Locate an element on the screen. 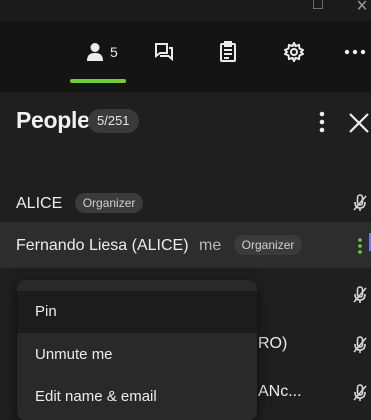  person-icon is located at coordinates (95, 52).